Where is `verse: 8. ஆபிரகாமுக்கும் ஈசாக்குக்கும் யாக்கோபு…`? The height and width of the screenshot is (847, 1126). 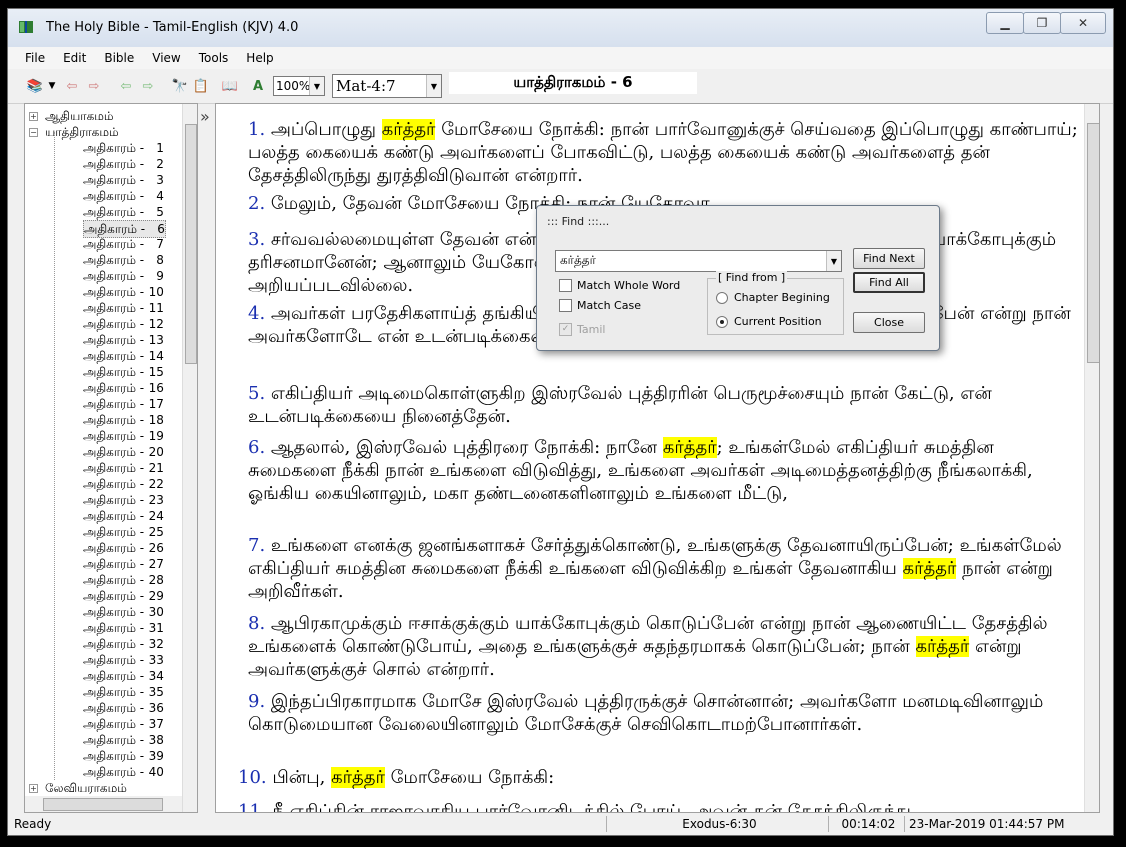
verse: 8. ஆபிரகாமுக்கும் ஈசாக்குக்கும் யாக்கோபு… is located at coordinates (663, 646).